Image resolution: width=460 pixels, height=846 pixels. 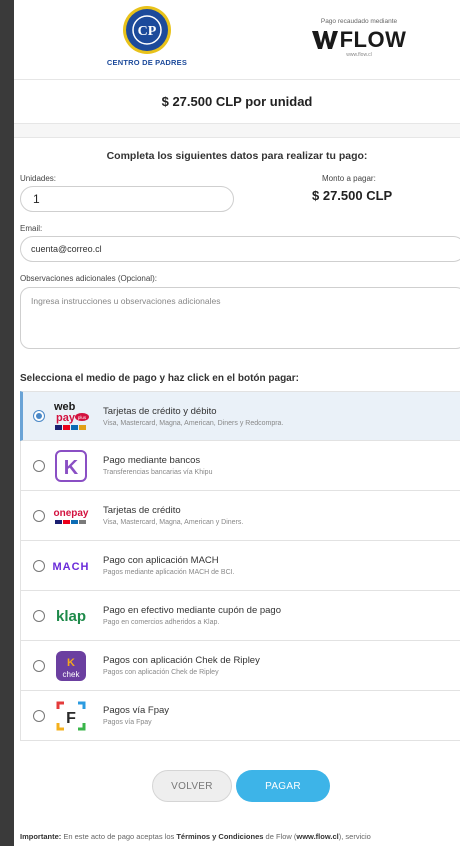 What do you see at coordinates (240, 249) in the screenshot?
I see `email-field: cuenta@correo.cl` at bounding box center [240, 249].